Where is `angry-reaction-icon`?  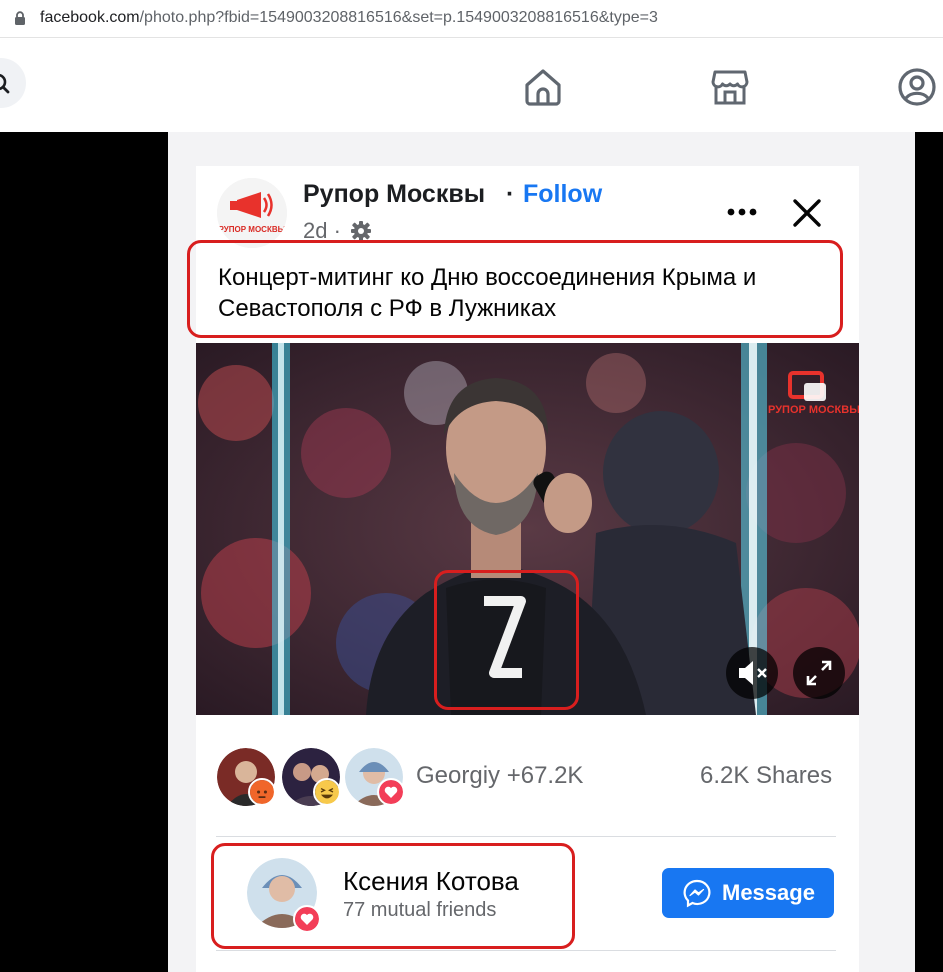 angry-reaction-icon is located at coordinates (262, 792).